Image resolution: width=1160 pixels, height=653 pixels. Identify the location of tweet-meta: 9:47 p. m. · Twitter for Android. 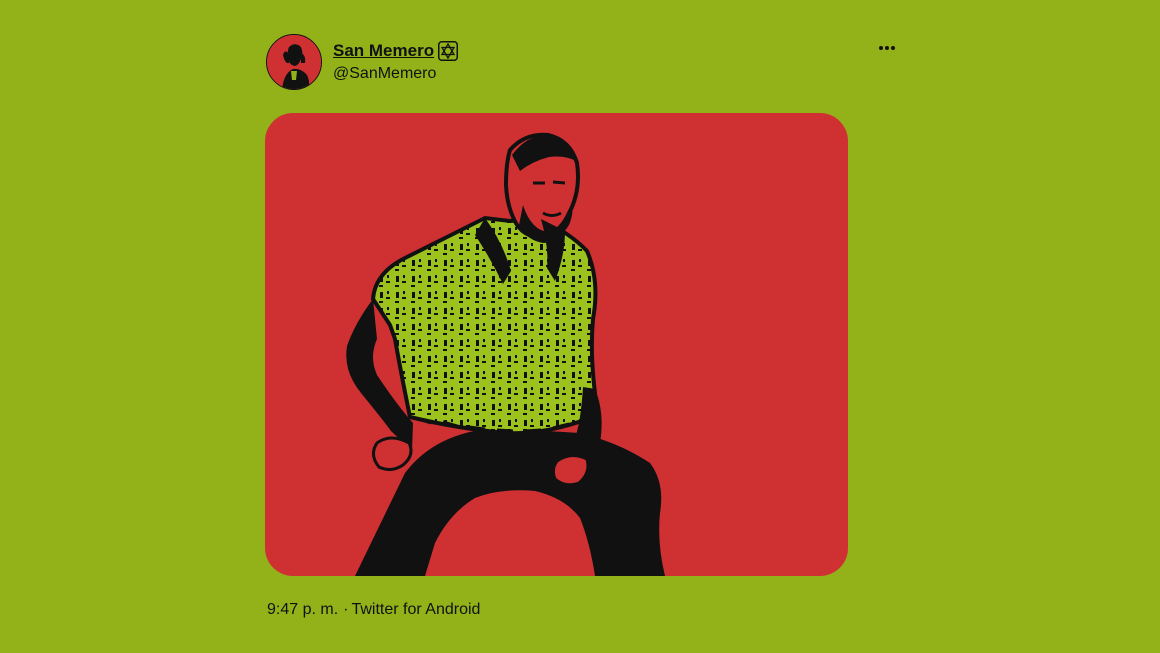
(373, 610).